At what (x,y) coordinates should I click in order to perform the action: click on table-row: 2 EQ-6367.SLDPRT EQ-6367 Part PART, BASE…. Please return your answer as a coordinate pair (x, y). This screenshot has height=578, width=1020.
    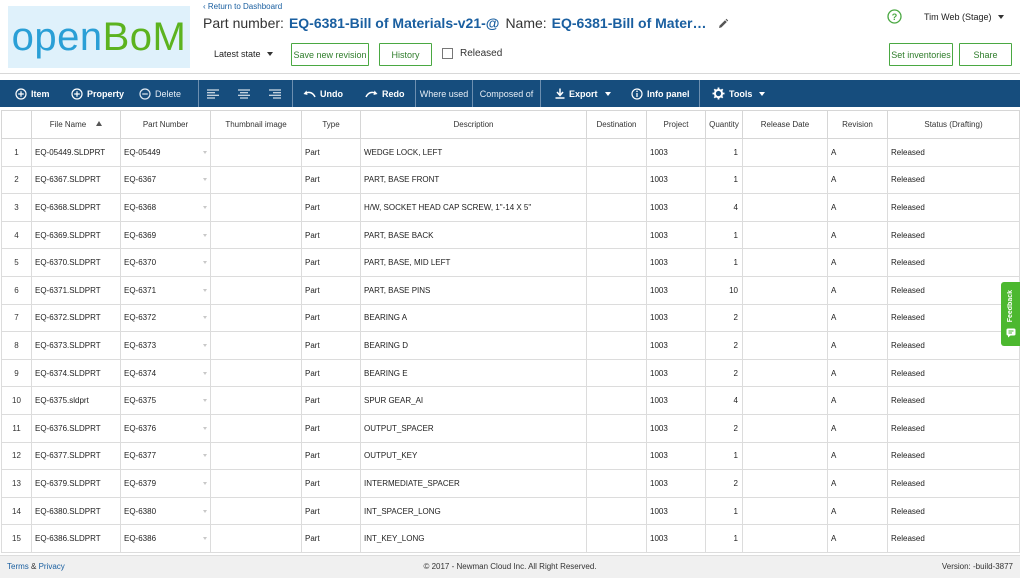
    Looking at the image, I should click on (510, 180).